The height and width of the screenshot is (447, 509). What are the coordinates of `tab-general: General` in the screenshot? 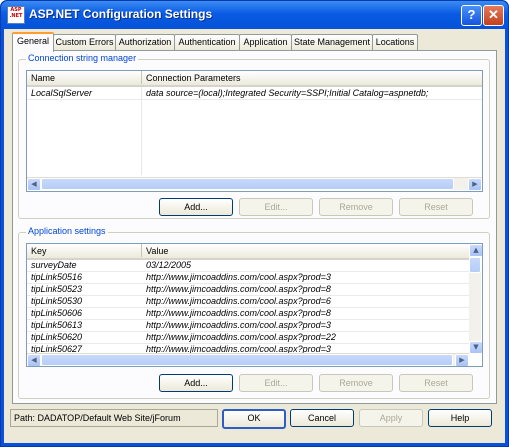 It's located at (33, 42).